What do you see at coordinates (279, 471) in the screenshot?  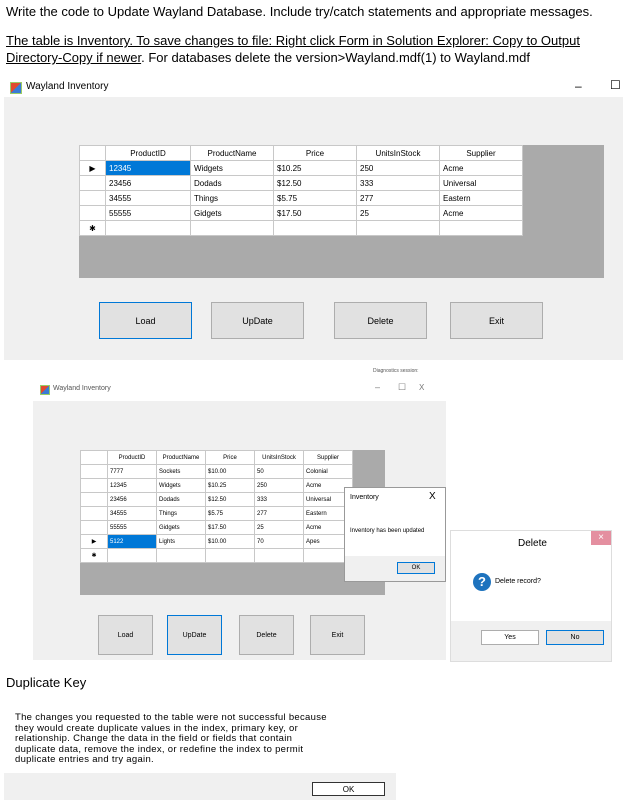 I see `cell: 50` at bounding box center [279, 471].